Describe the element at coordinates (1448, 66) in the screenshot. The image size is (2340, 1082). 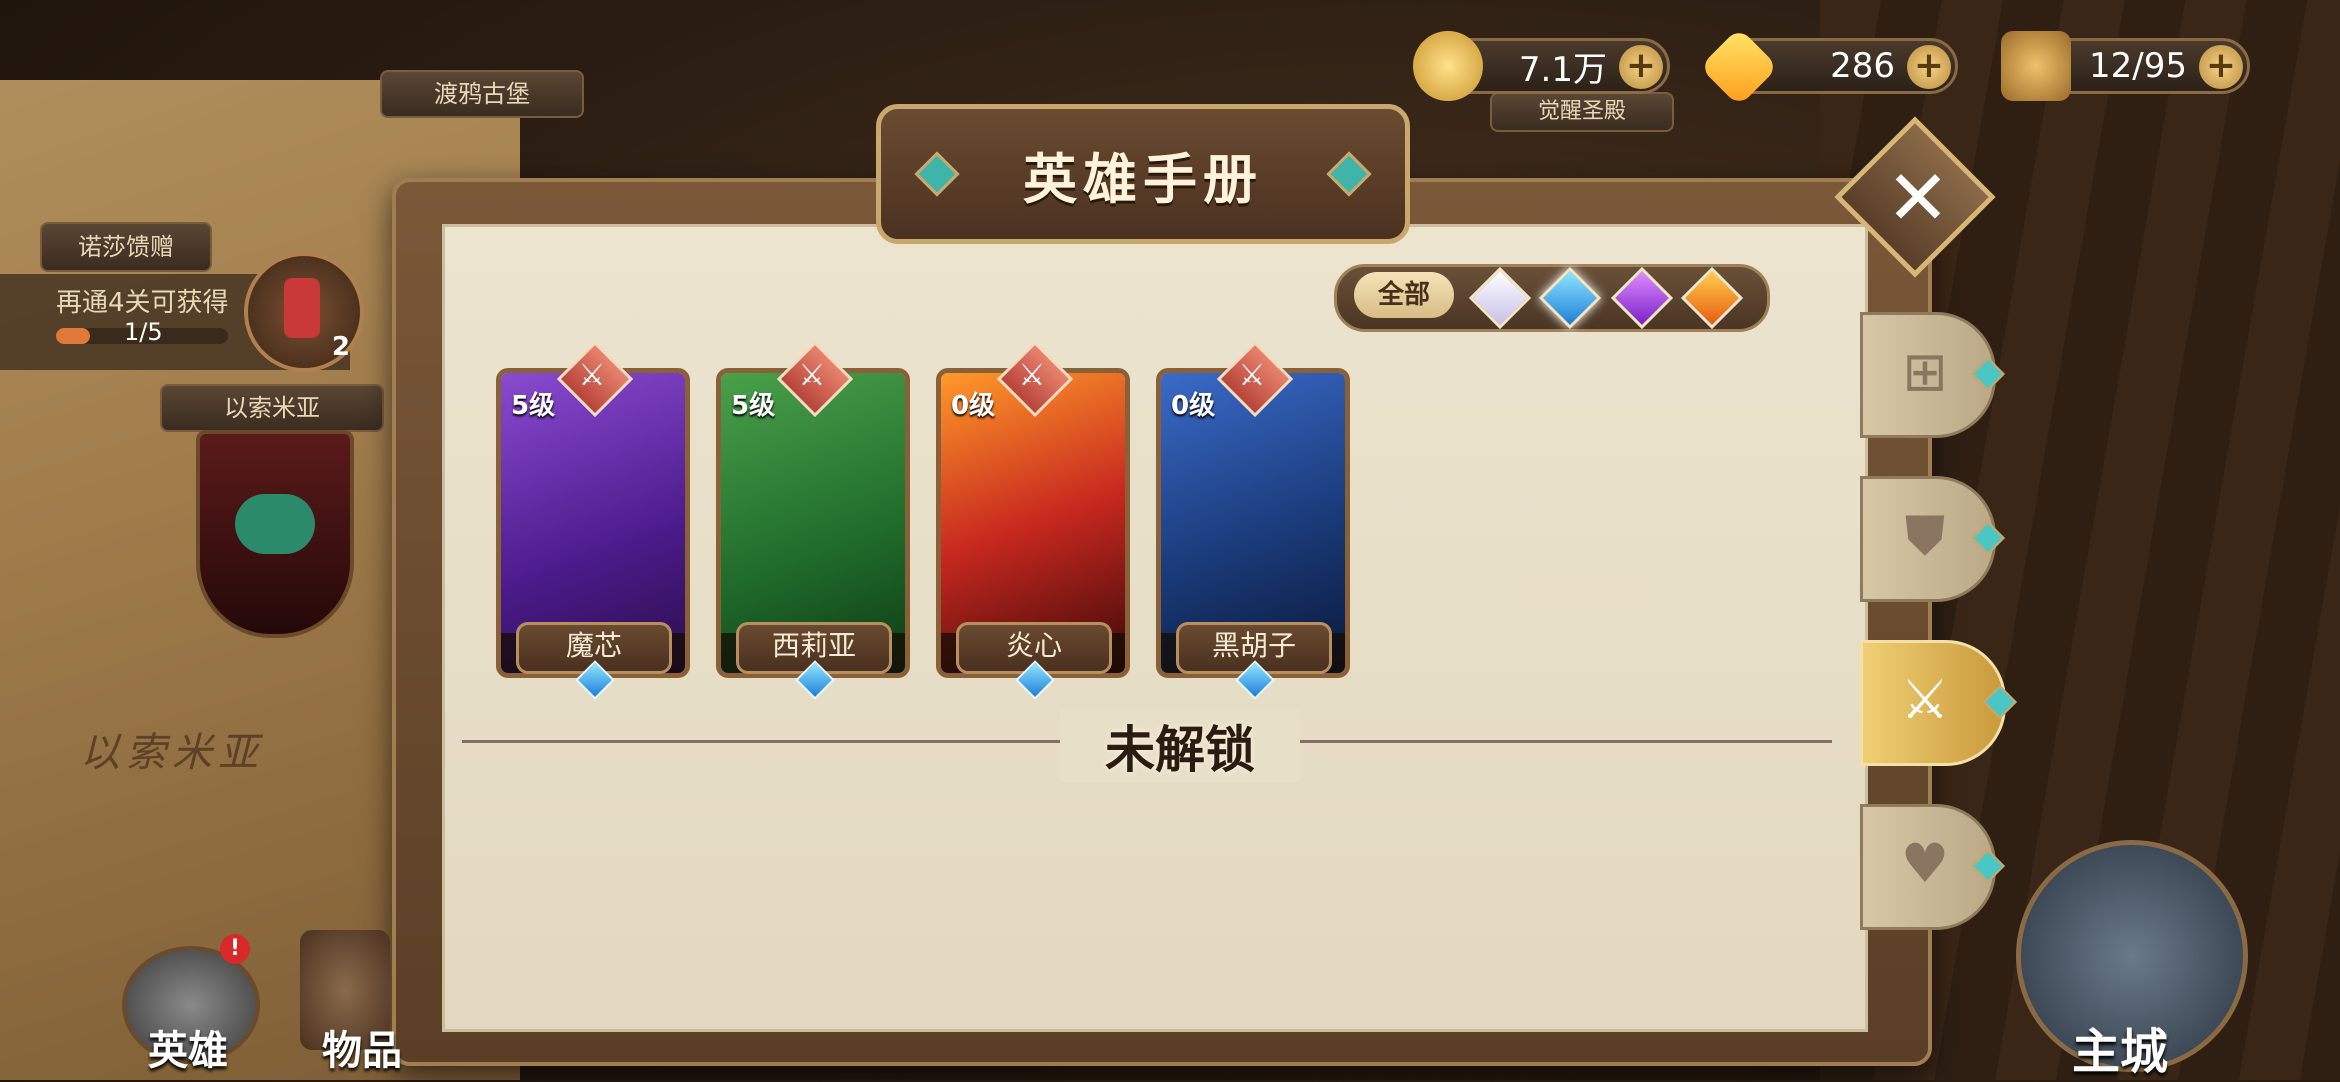
I see `gold-coin-icon` at that location.